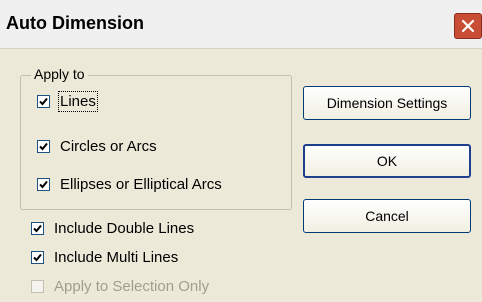 The height and width of the screenshot is (302, 482). Describe the element at coordinates (387, 161) in the screenshot. I see `ok-button: OK` at that location.